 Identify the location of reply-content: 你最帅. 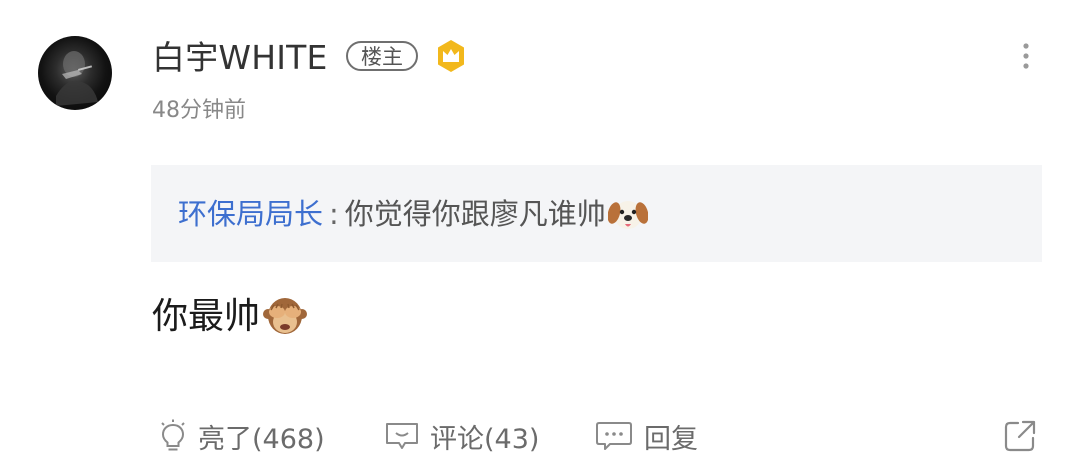
(230, 317).